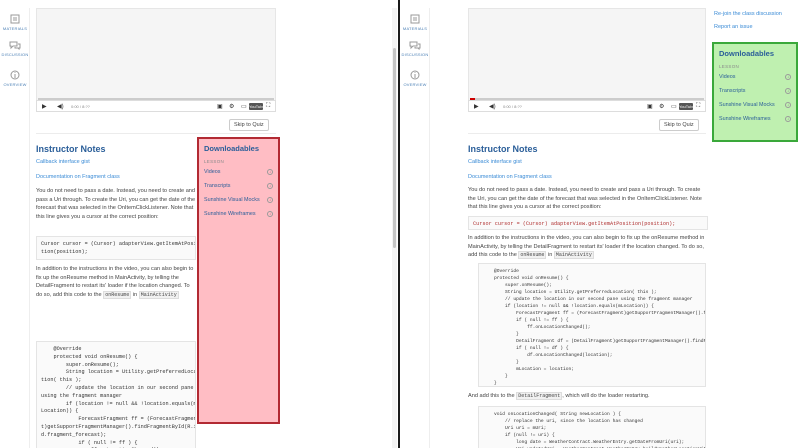 This screenshot has width=800, height=448. I want to click on scrollbar, so click(394, 228).